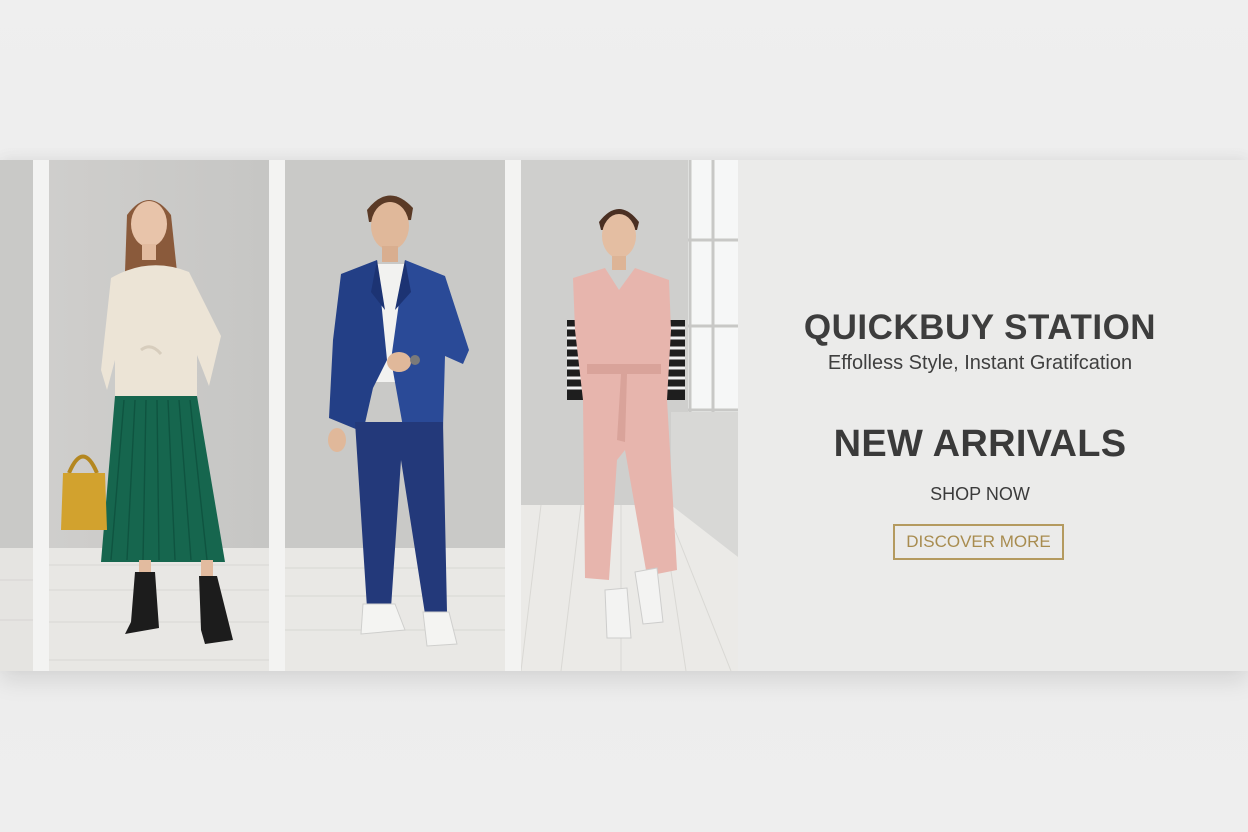 This screenshot has width=1248, height=832. What do you see at coordinates (980, 494) in the screenshot?
I see `shop-now-link: SHOP NOW` at bounding box center [980, 494].